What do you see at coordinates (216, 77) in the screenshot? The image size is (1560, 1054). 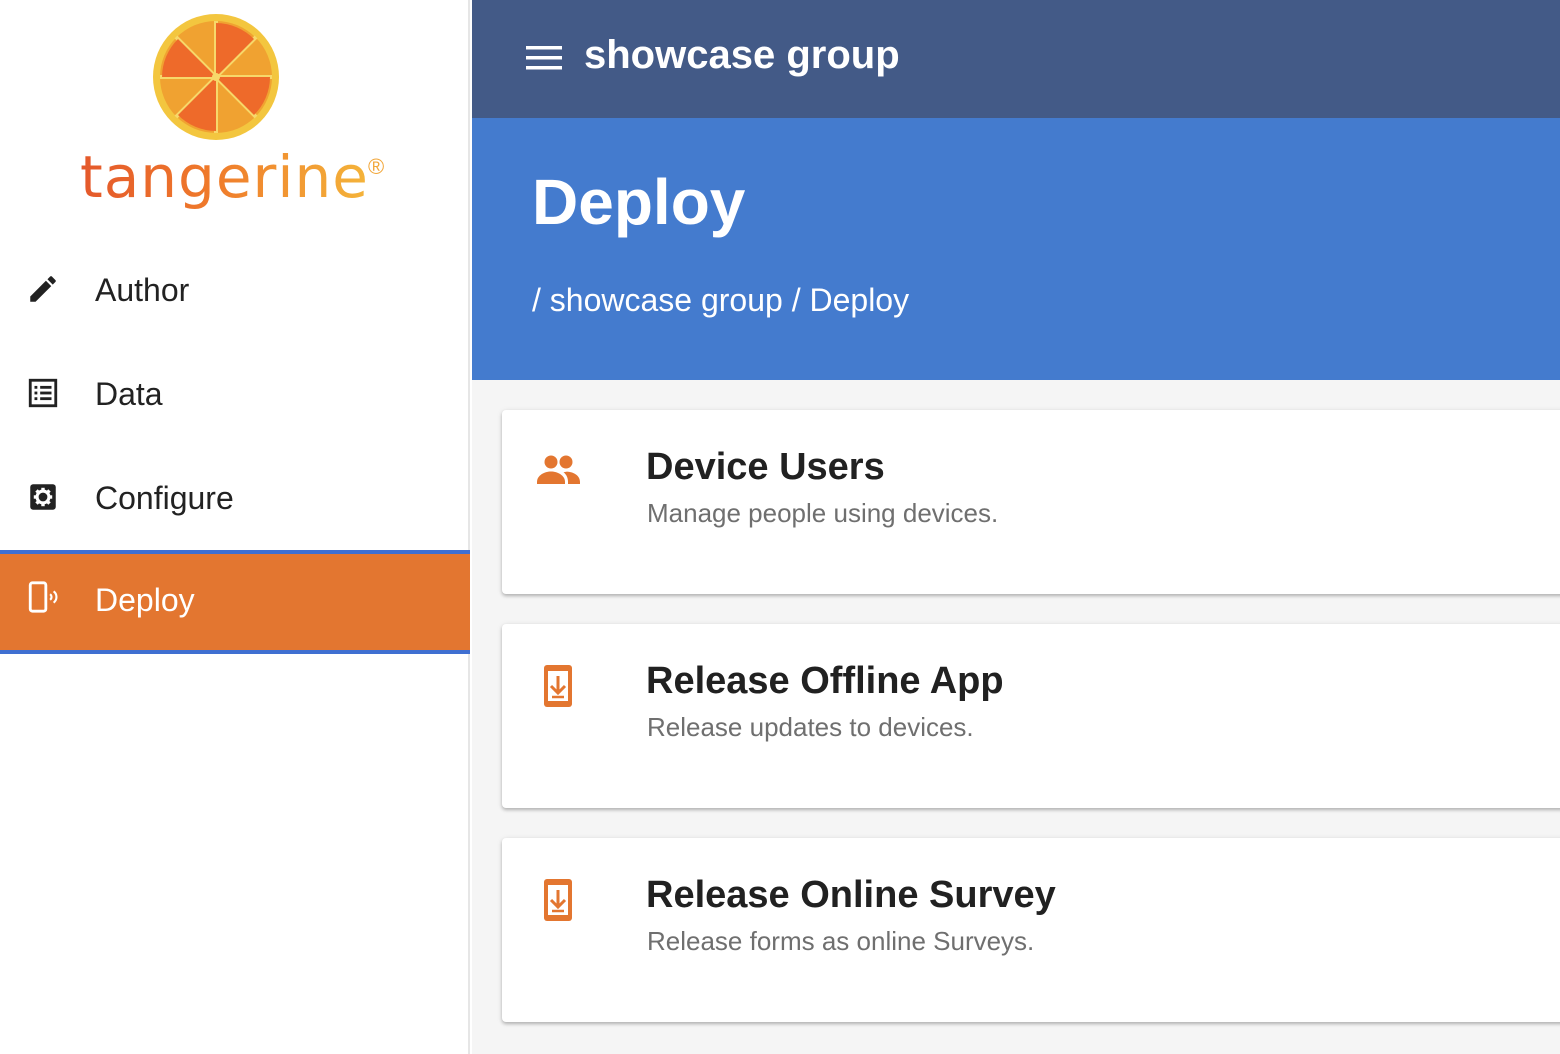 I see `tangerine-fruit-icon` at bounding box center [216, 77].